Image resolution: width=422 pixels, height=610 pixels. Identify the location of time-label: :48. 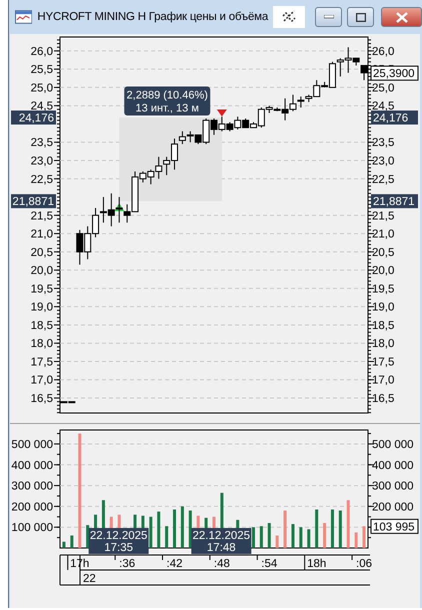
(222, 564).